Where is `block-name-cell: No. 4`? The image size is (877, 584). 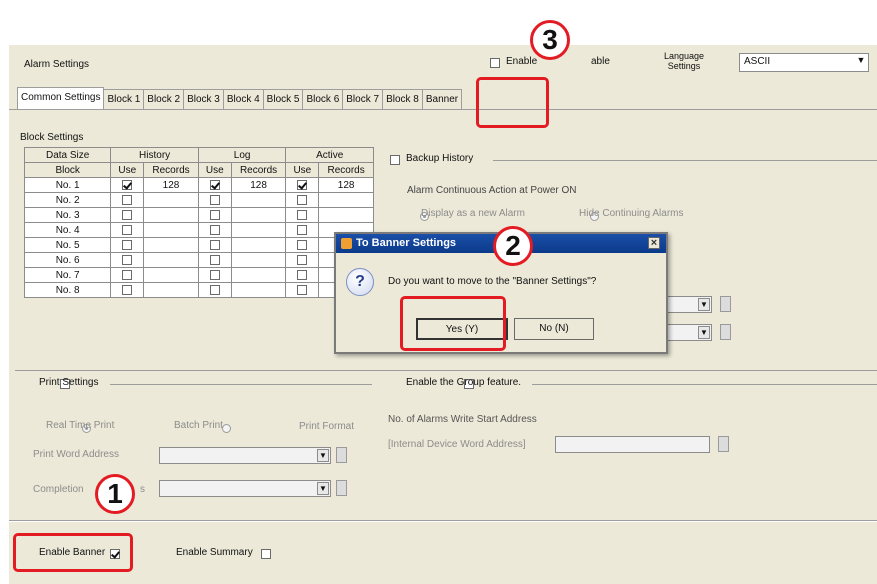 block-name-cell: No. 4 is located at coordinates (67, 230).